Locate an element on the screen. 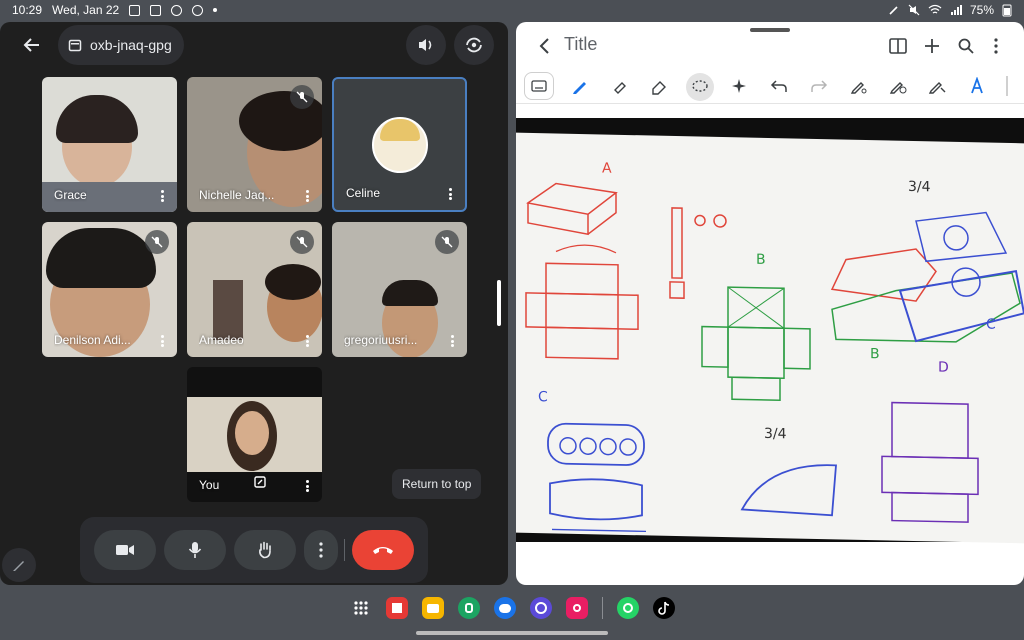  svg-text: A is located at coordinates (607, 168).